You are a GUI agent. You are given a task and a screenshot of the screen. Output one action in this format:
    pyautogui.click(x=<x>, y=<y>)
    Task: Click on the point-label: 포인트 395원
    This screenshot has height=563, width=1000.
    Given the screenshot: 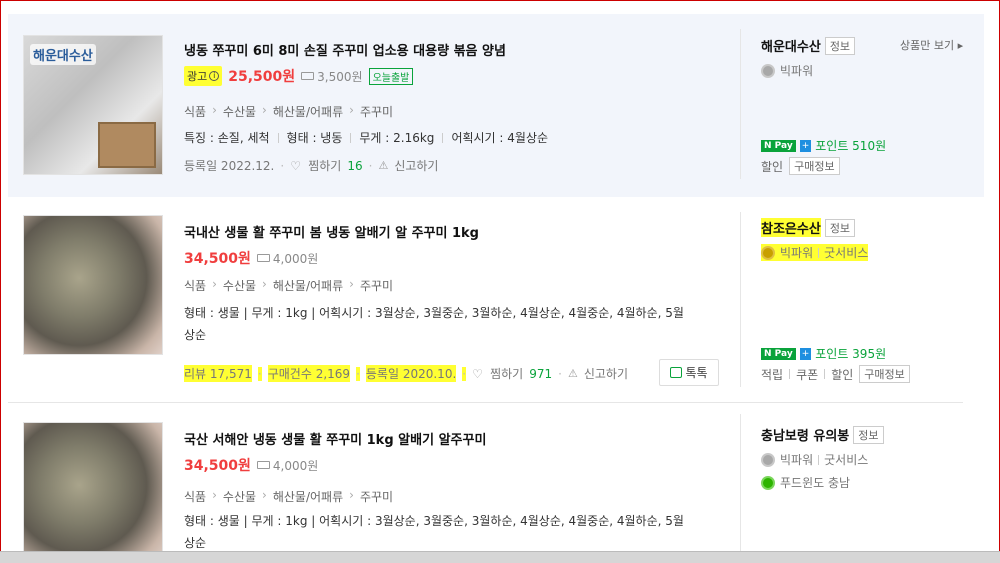 What is the action you would take?
    pyautogui.click(x=851, y=354)
    